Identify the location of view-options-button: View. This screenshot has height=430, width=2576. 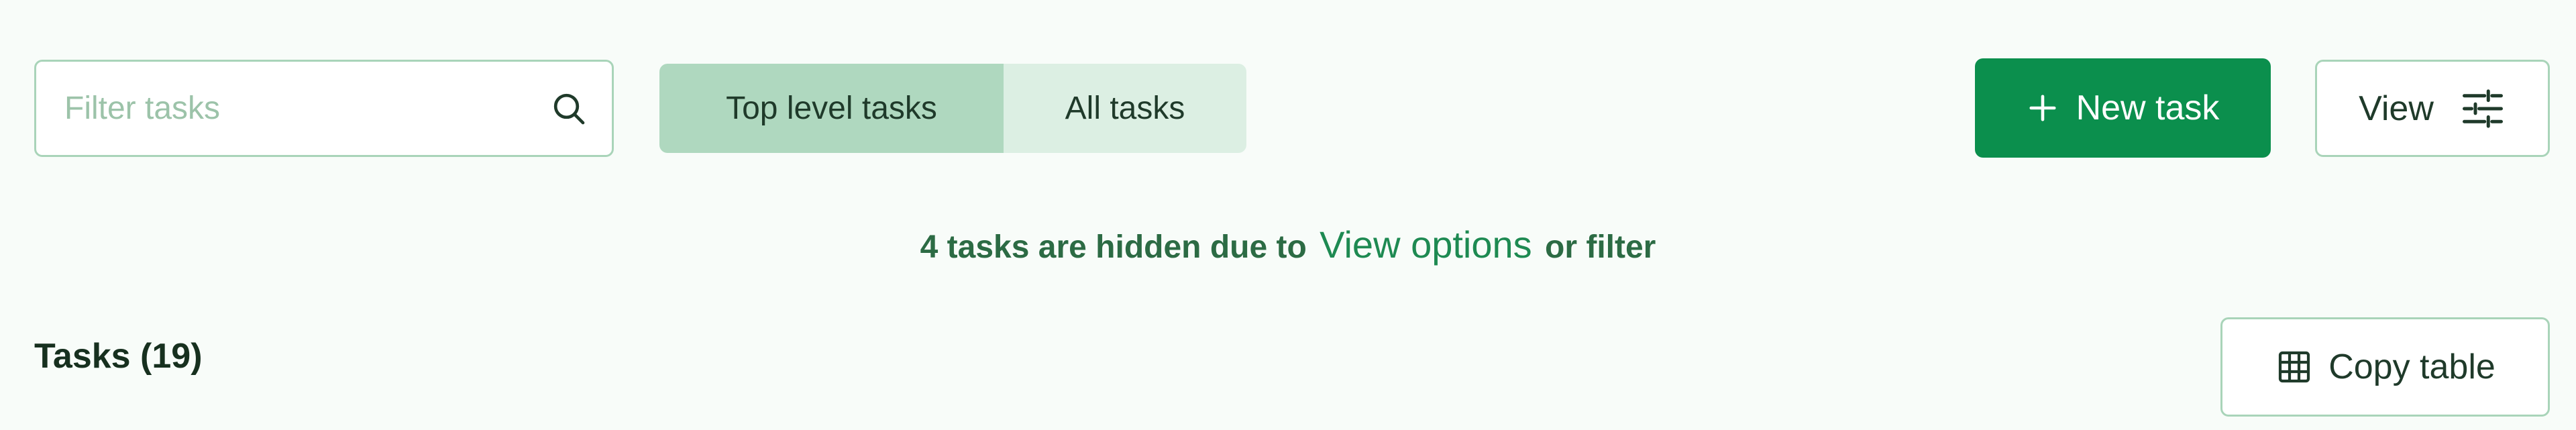
(2432, 108).